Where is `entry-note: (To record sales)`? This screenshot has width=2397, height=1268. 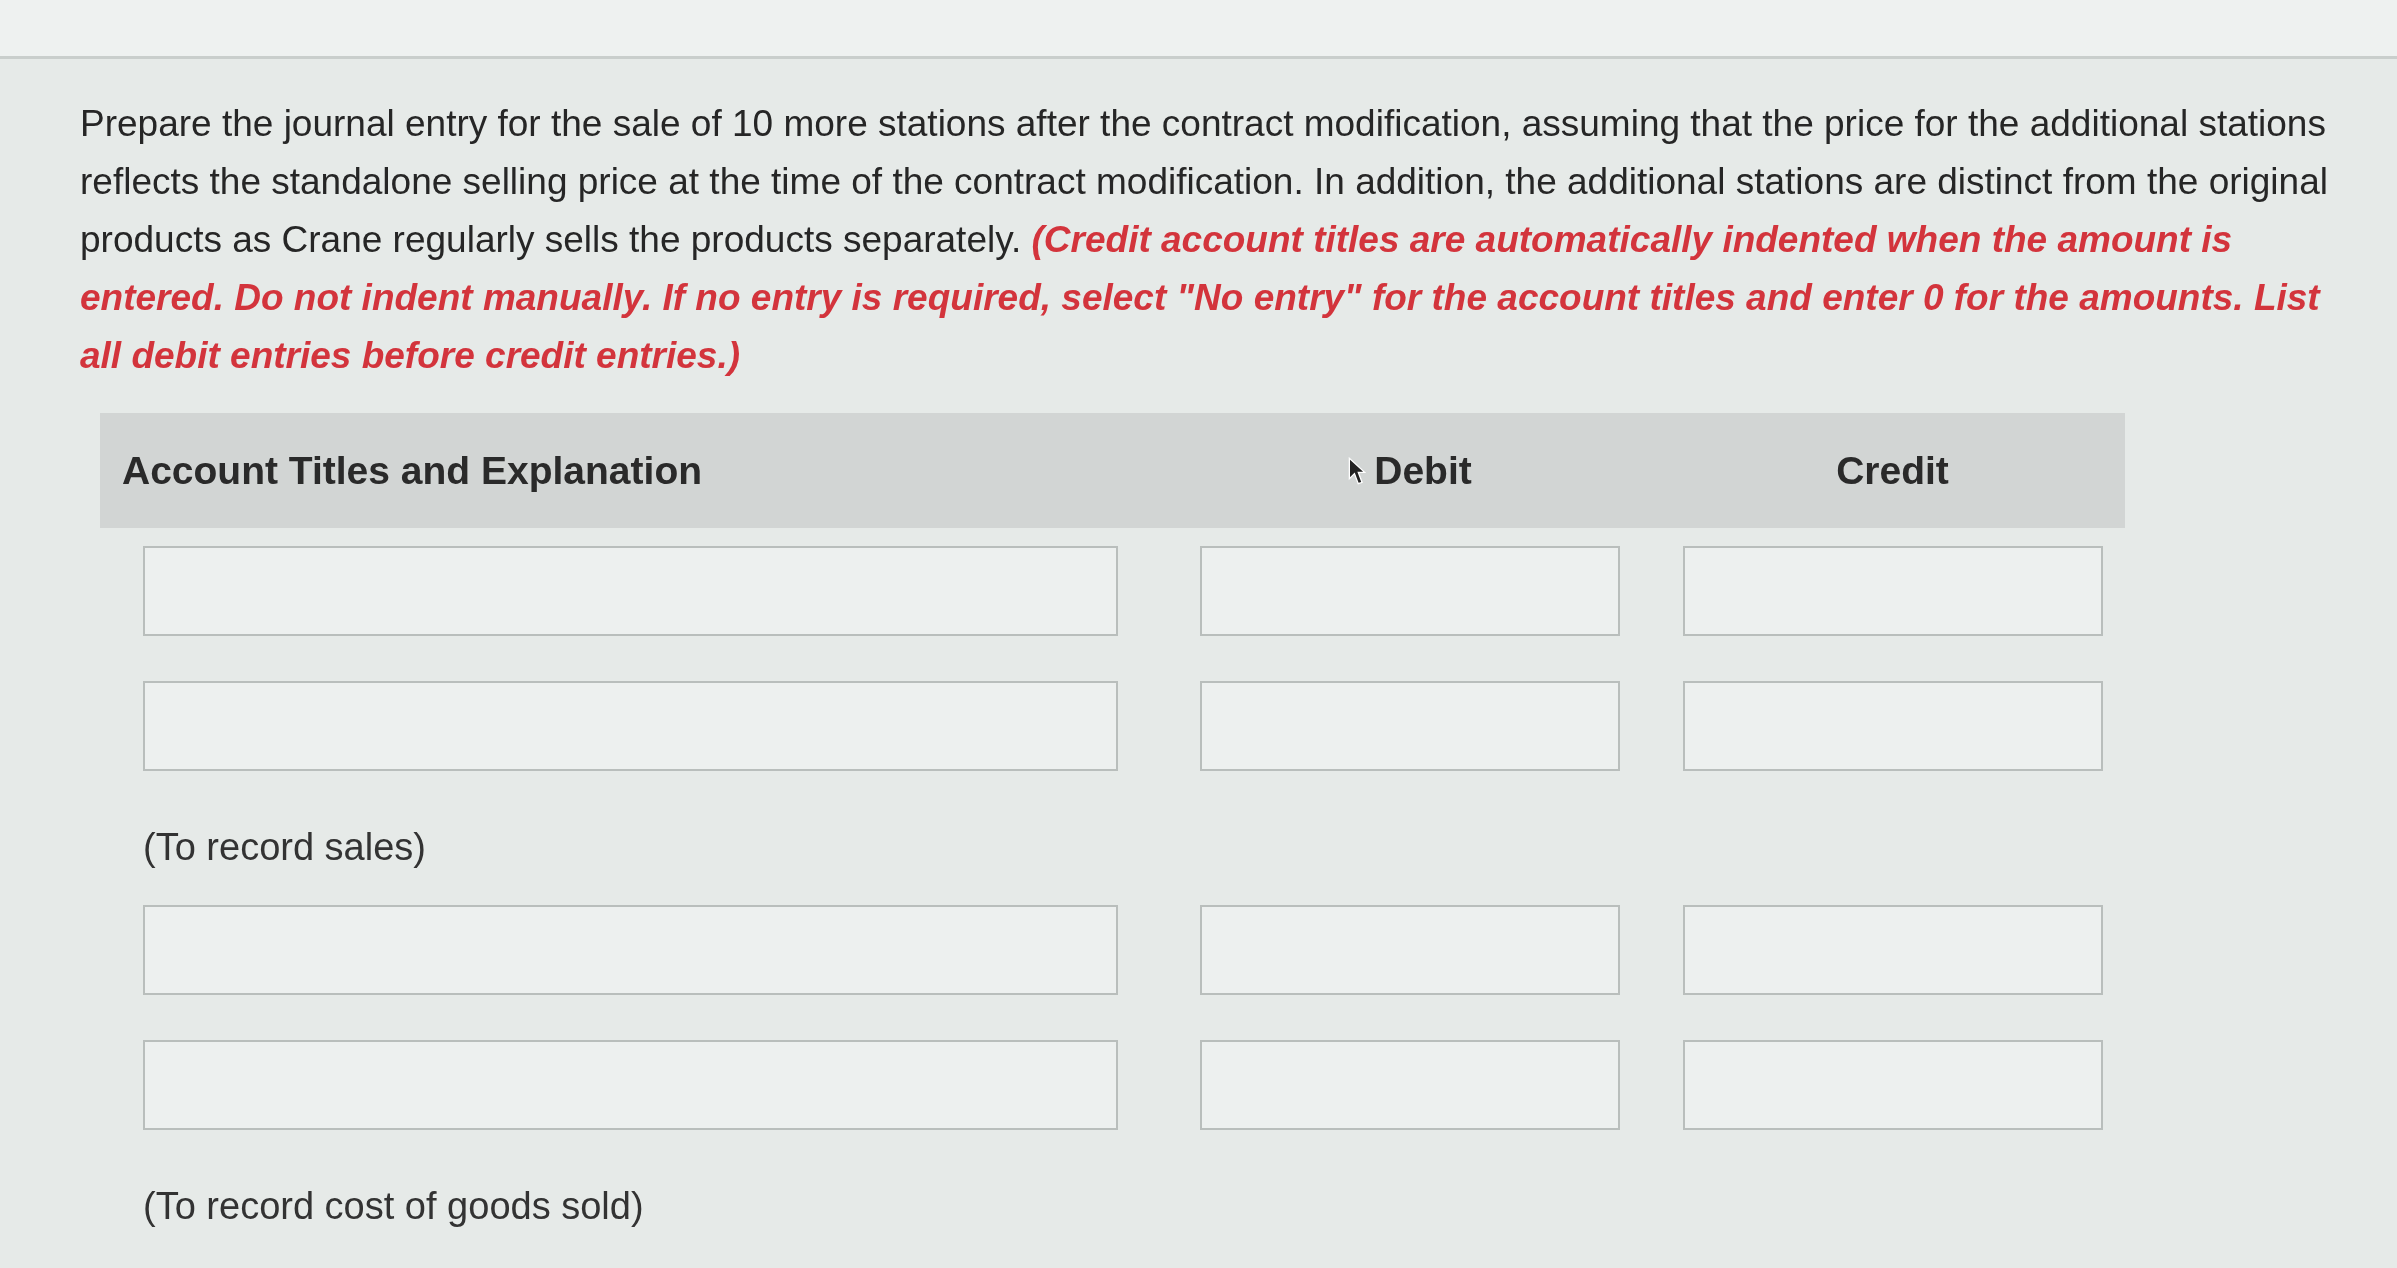
entry-note: (To record sales) is located at coordinates (284, 847).